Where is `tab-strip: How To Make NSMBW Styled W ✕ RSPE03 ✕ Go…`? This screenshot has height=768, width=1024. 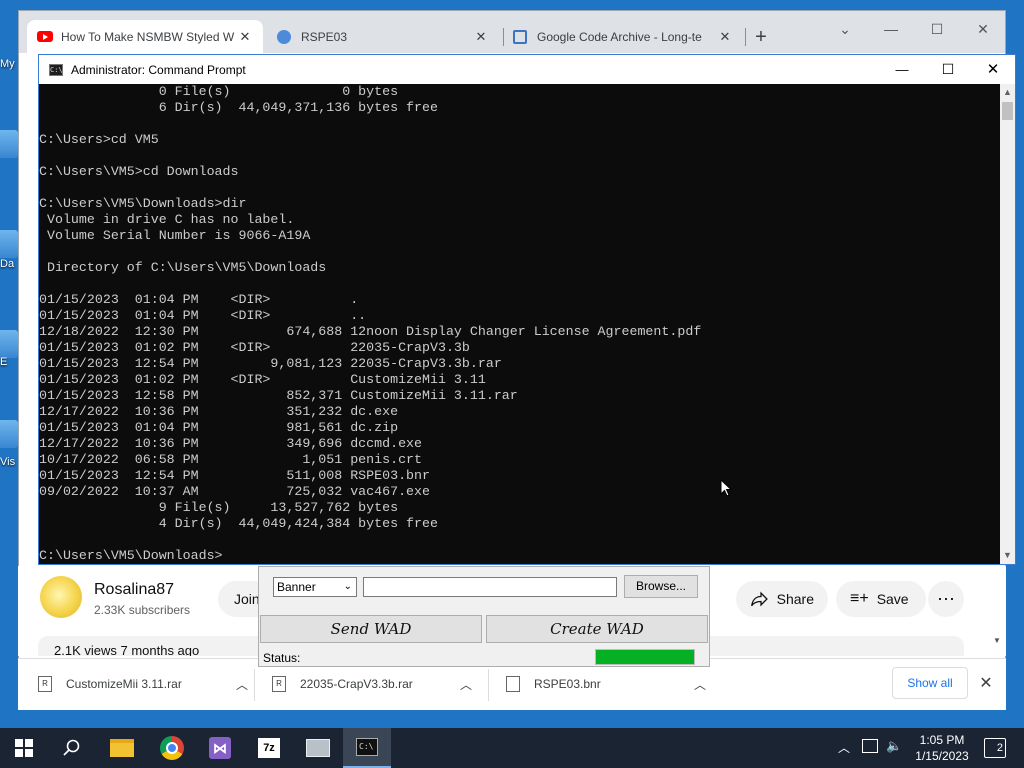
tab-strip: How To Make NSMBW Styled W ✕ RSPE03 ✕ Go… is located at coordinates (512, 32).